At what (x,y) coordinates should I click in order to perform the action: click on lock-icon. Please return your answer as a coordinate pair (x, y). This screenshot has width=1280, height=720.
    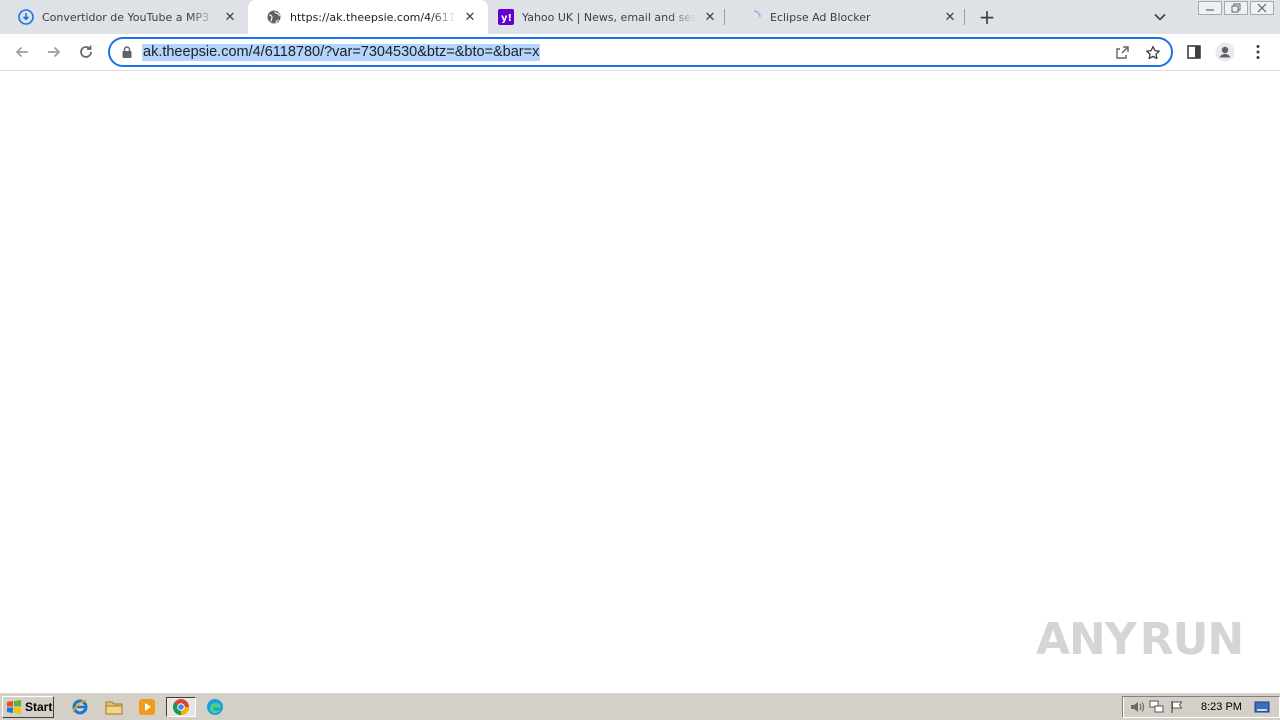
    Looking at the image, I should click on (127, 52).